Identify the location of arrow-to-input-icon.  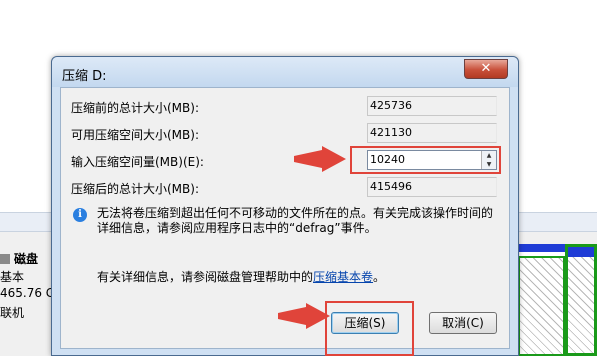
(320, 159).